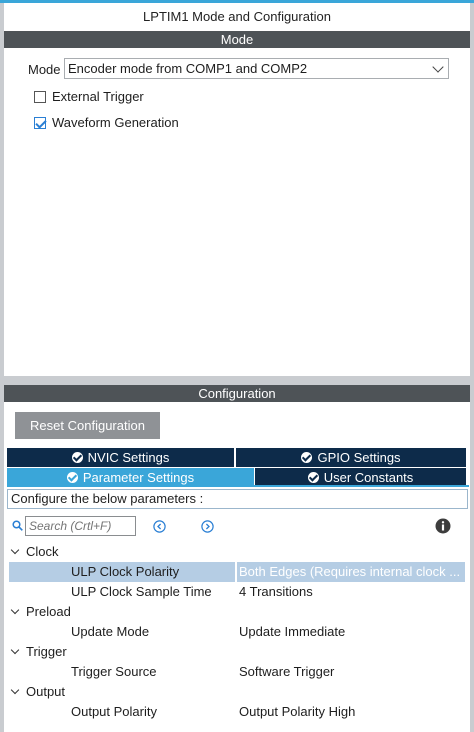  What do you see at coordinates (115, 122) in the screenshot?
I see `waveform-generation-label: Waveform Generation` at bounding box center [115, 122].